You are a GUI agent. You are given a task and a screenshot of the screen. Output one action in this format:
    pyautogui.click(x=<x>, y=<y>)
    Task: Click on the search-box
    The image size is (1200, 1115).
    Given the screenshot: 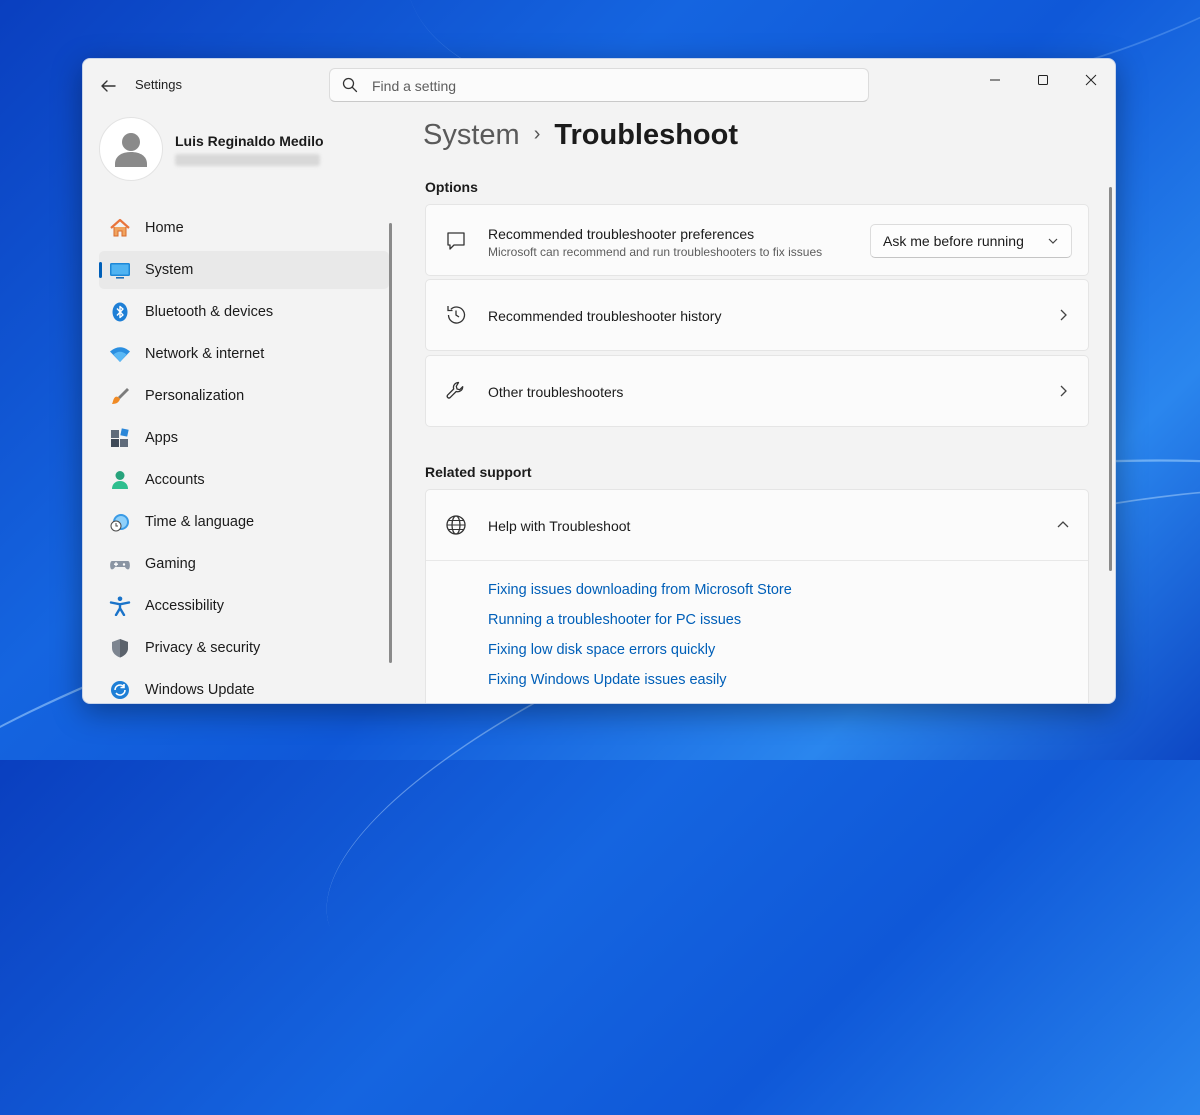 What is the action you would take?
    pyautogui.click(x=599, y=85)
    